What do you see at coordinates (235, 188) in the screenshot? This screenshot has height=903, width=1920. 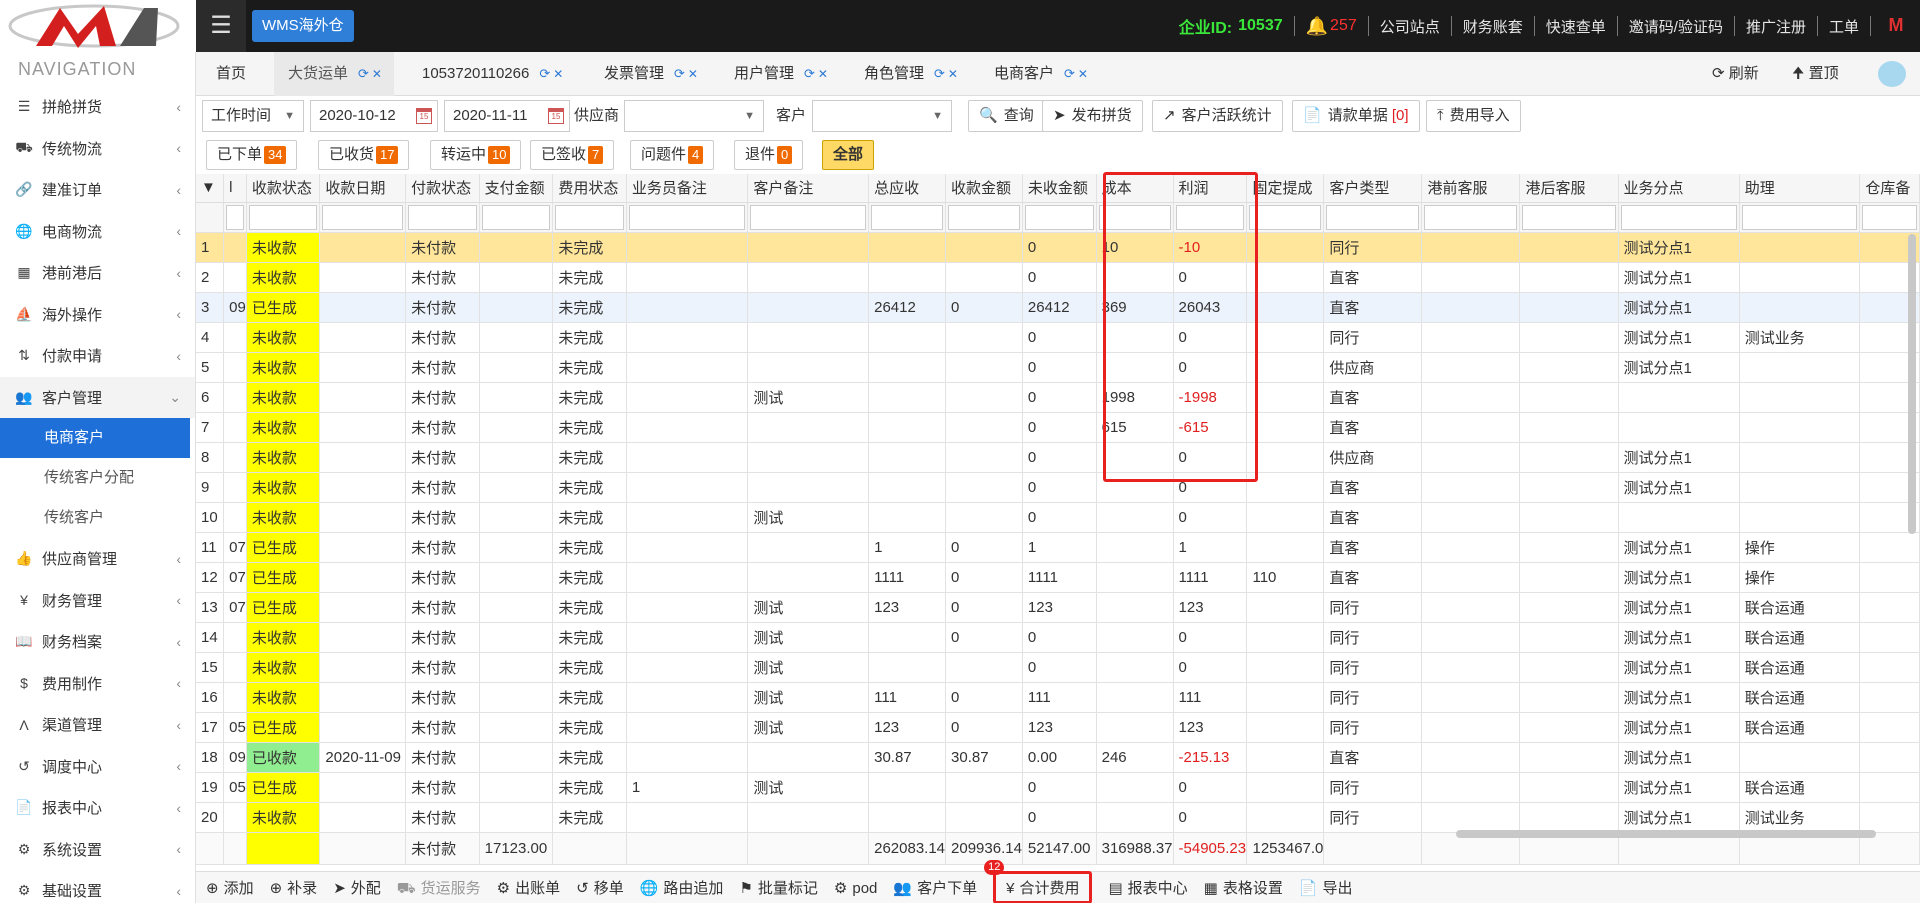 I see `column-header: l` at bounding box center [235, 188].